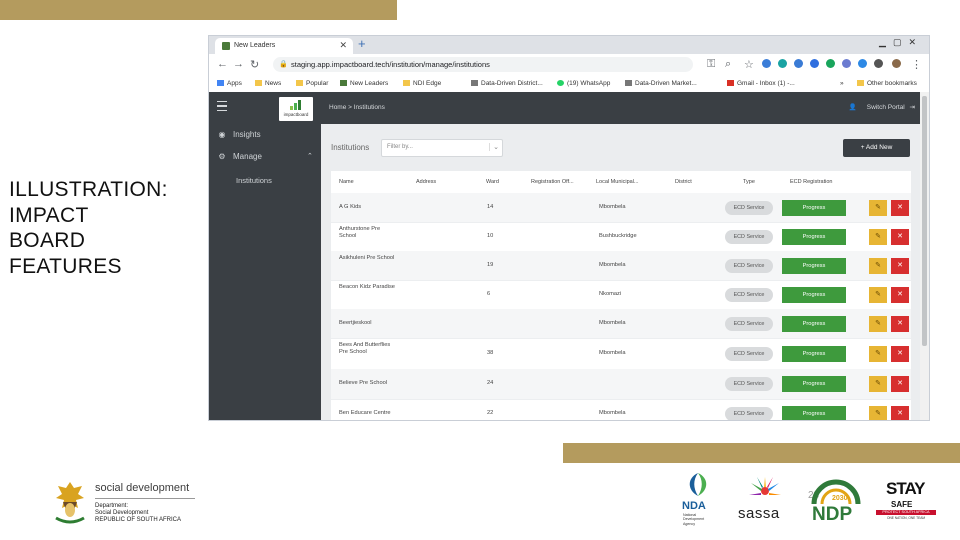 Image resolution: width=960 pixels, height=540 pixels. What do you see at coordinates (365, 413) in the screenshot?
I see `institution-name: Ben Educare Centre` at bounding box center [365, 413].